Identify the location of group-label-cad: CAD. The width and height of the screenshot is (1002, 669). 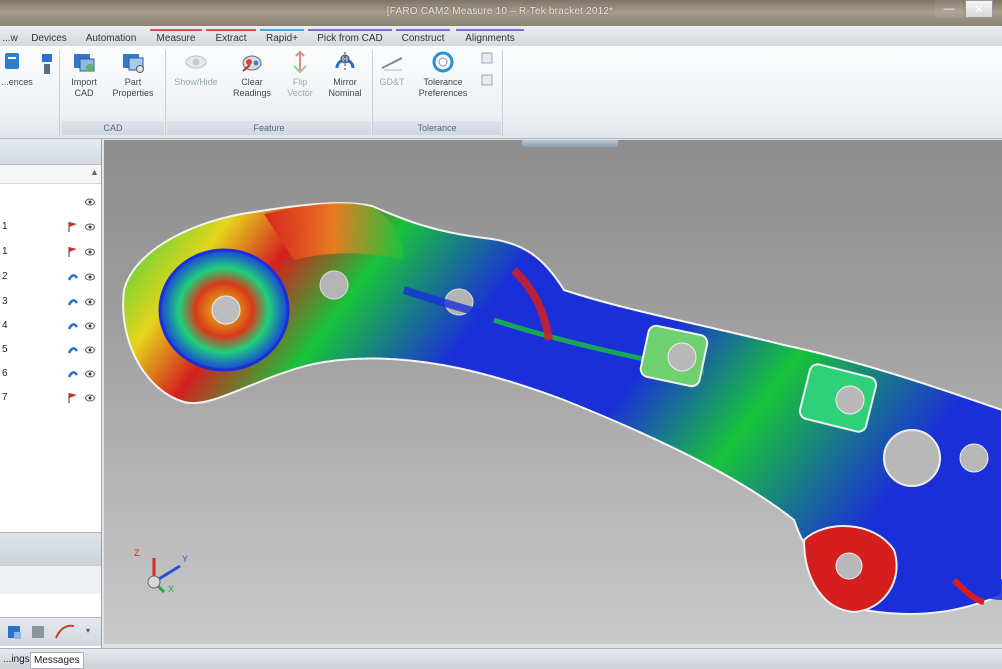
(113, 128).